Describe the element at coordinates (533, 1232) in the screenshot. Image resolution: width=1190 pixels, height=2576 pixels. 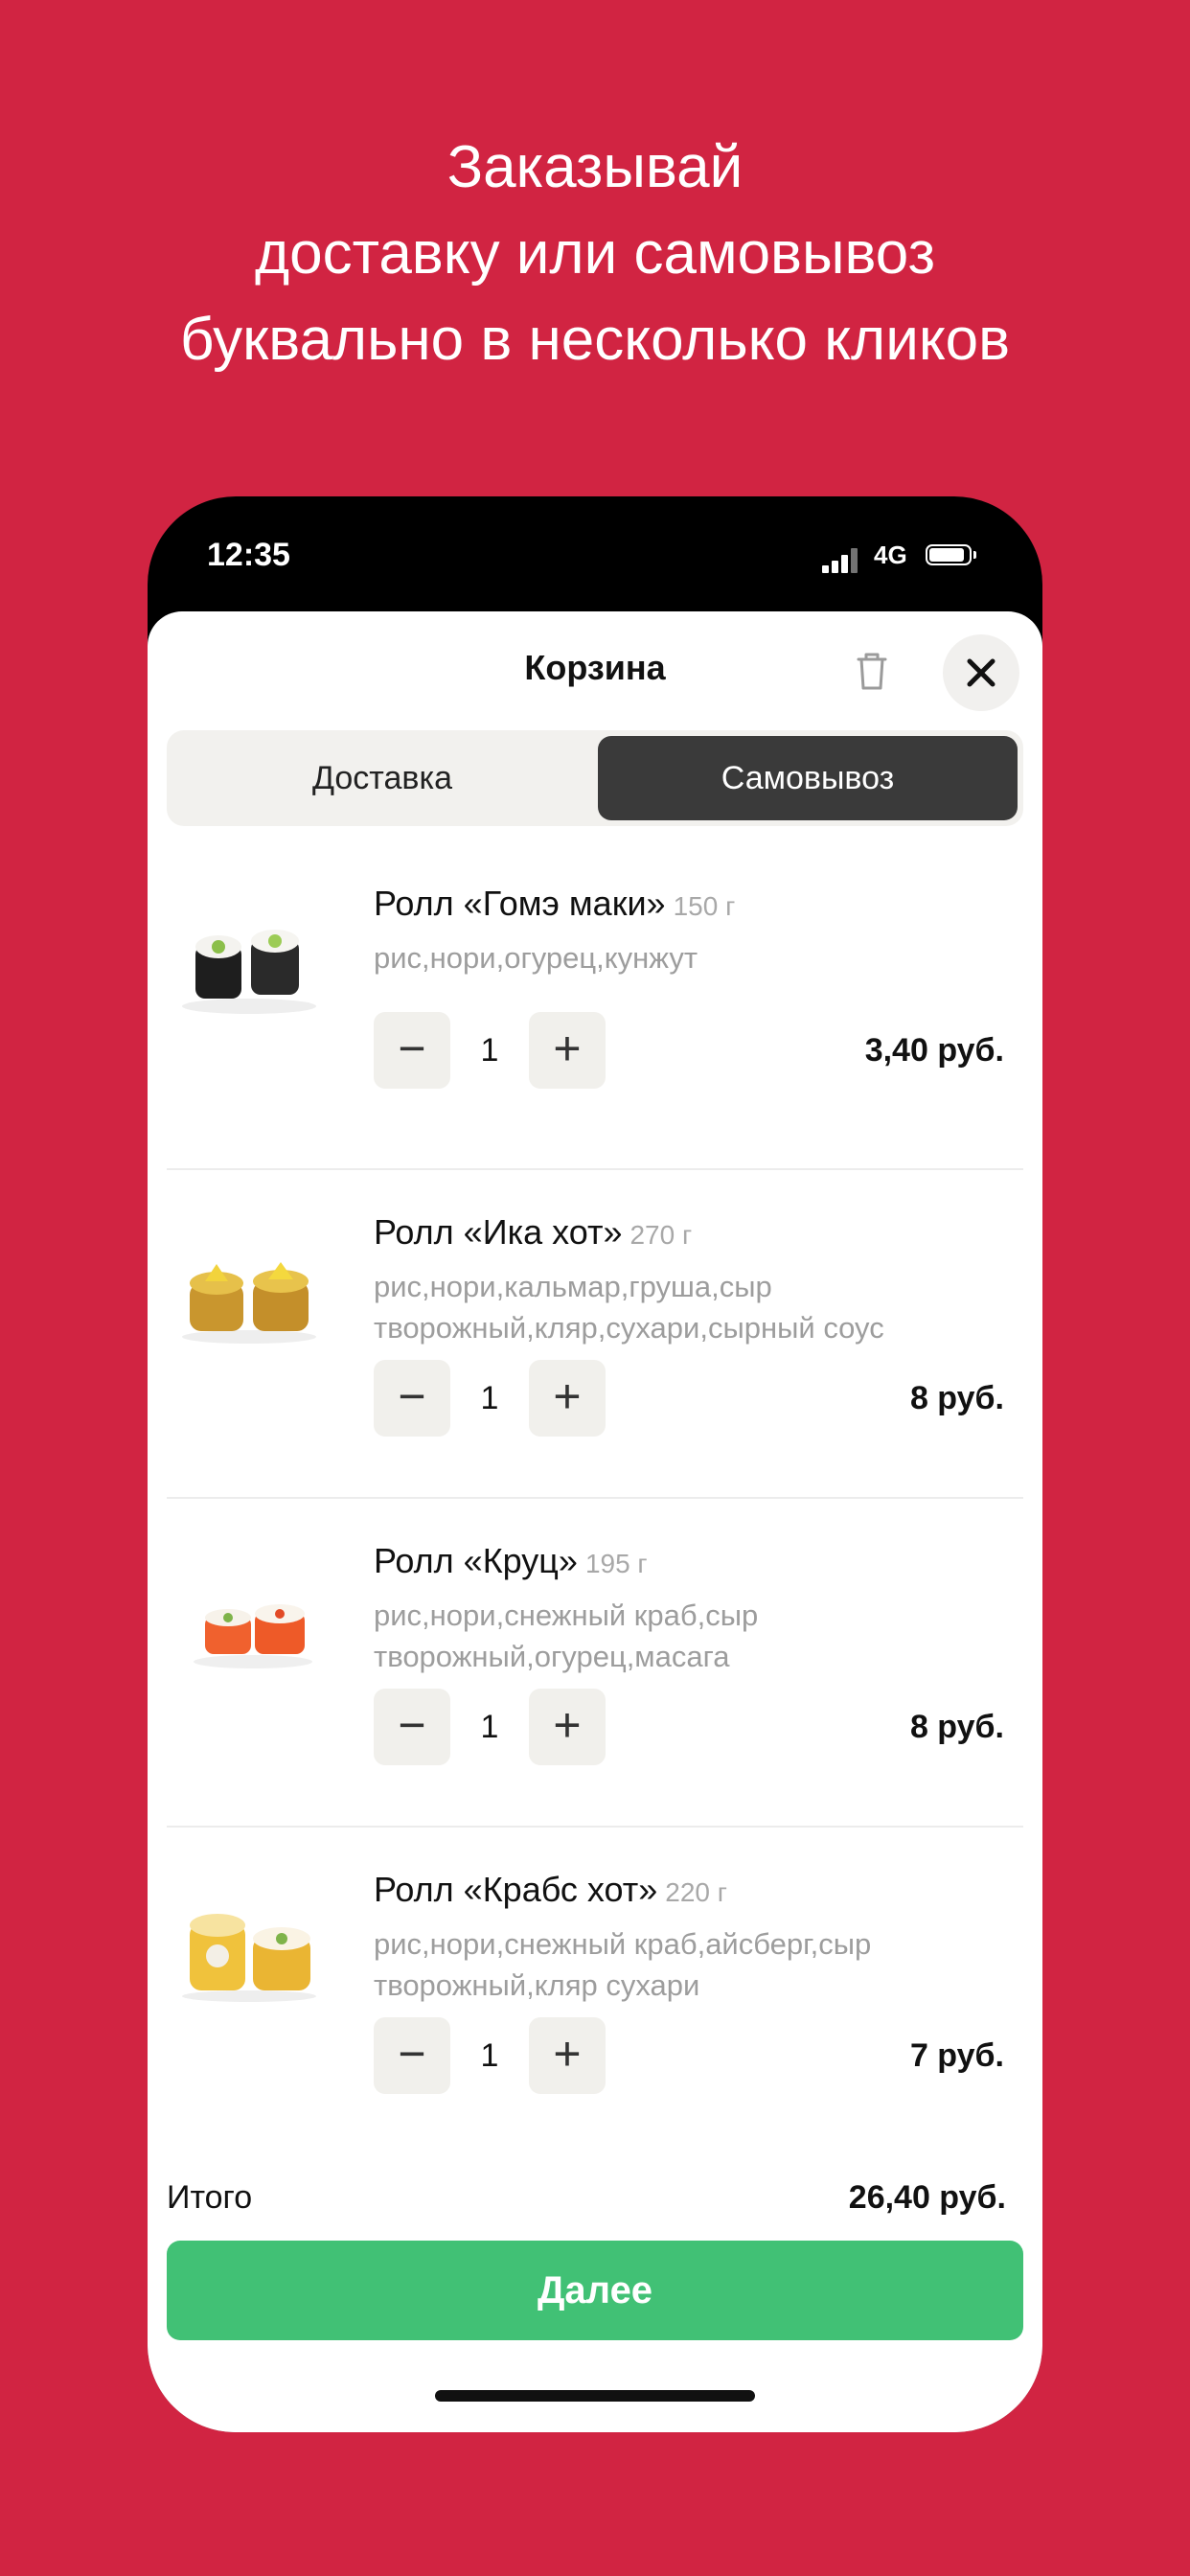
I see `item-name: Ролл «Ика хот» 270 г` at that location.